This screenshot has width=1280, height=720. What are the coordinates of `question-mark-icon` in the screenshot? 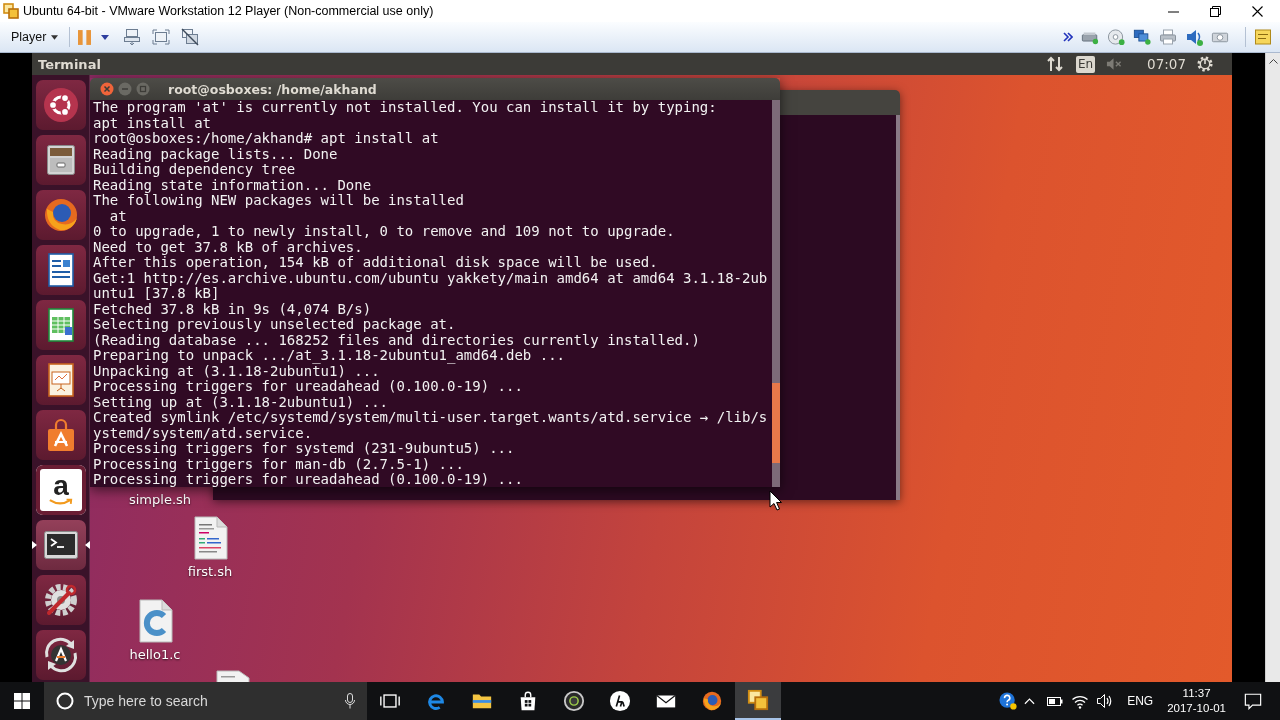 It's located at (1008, 701).